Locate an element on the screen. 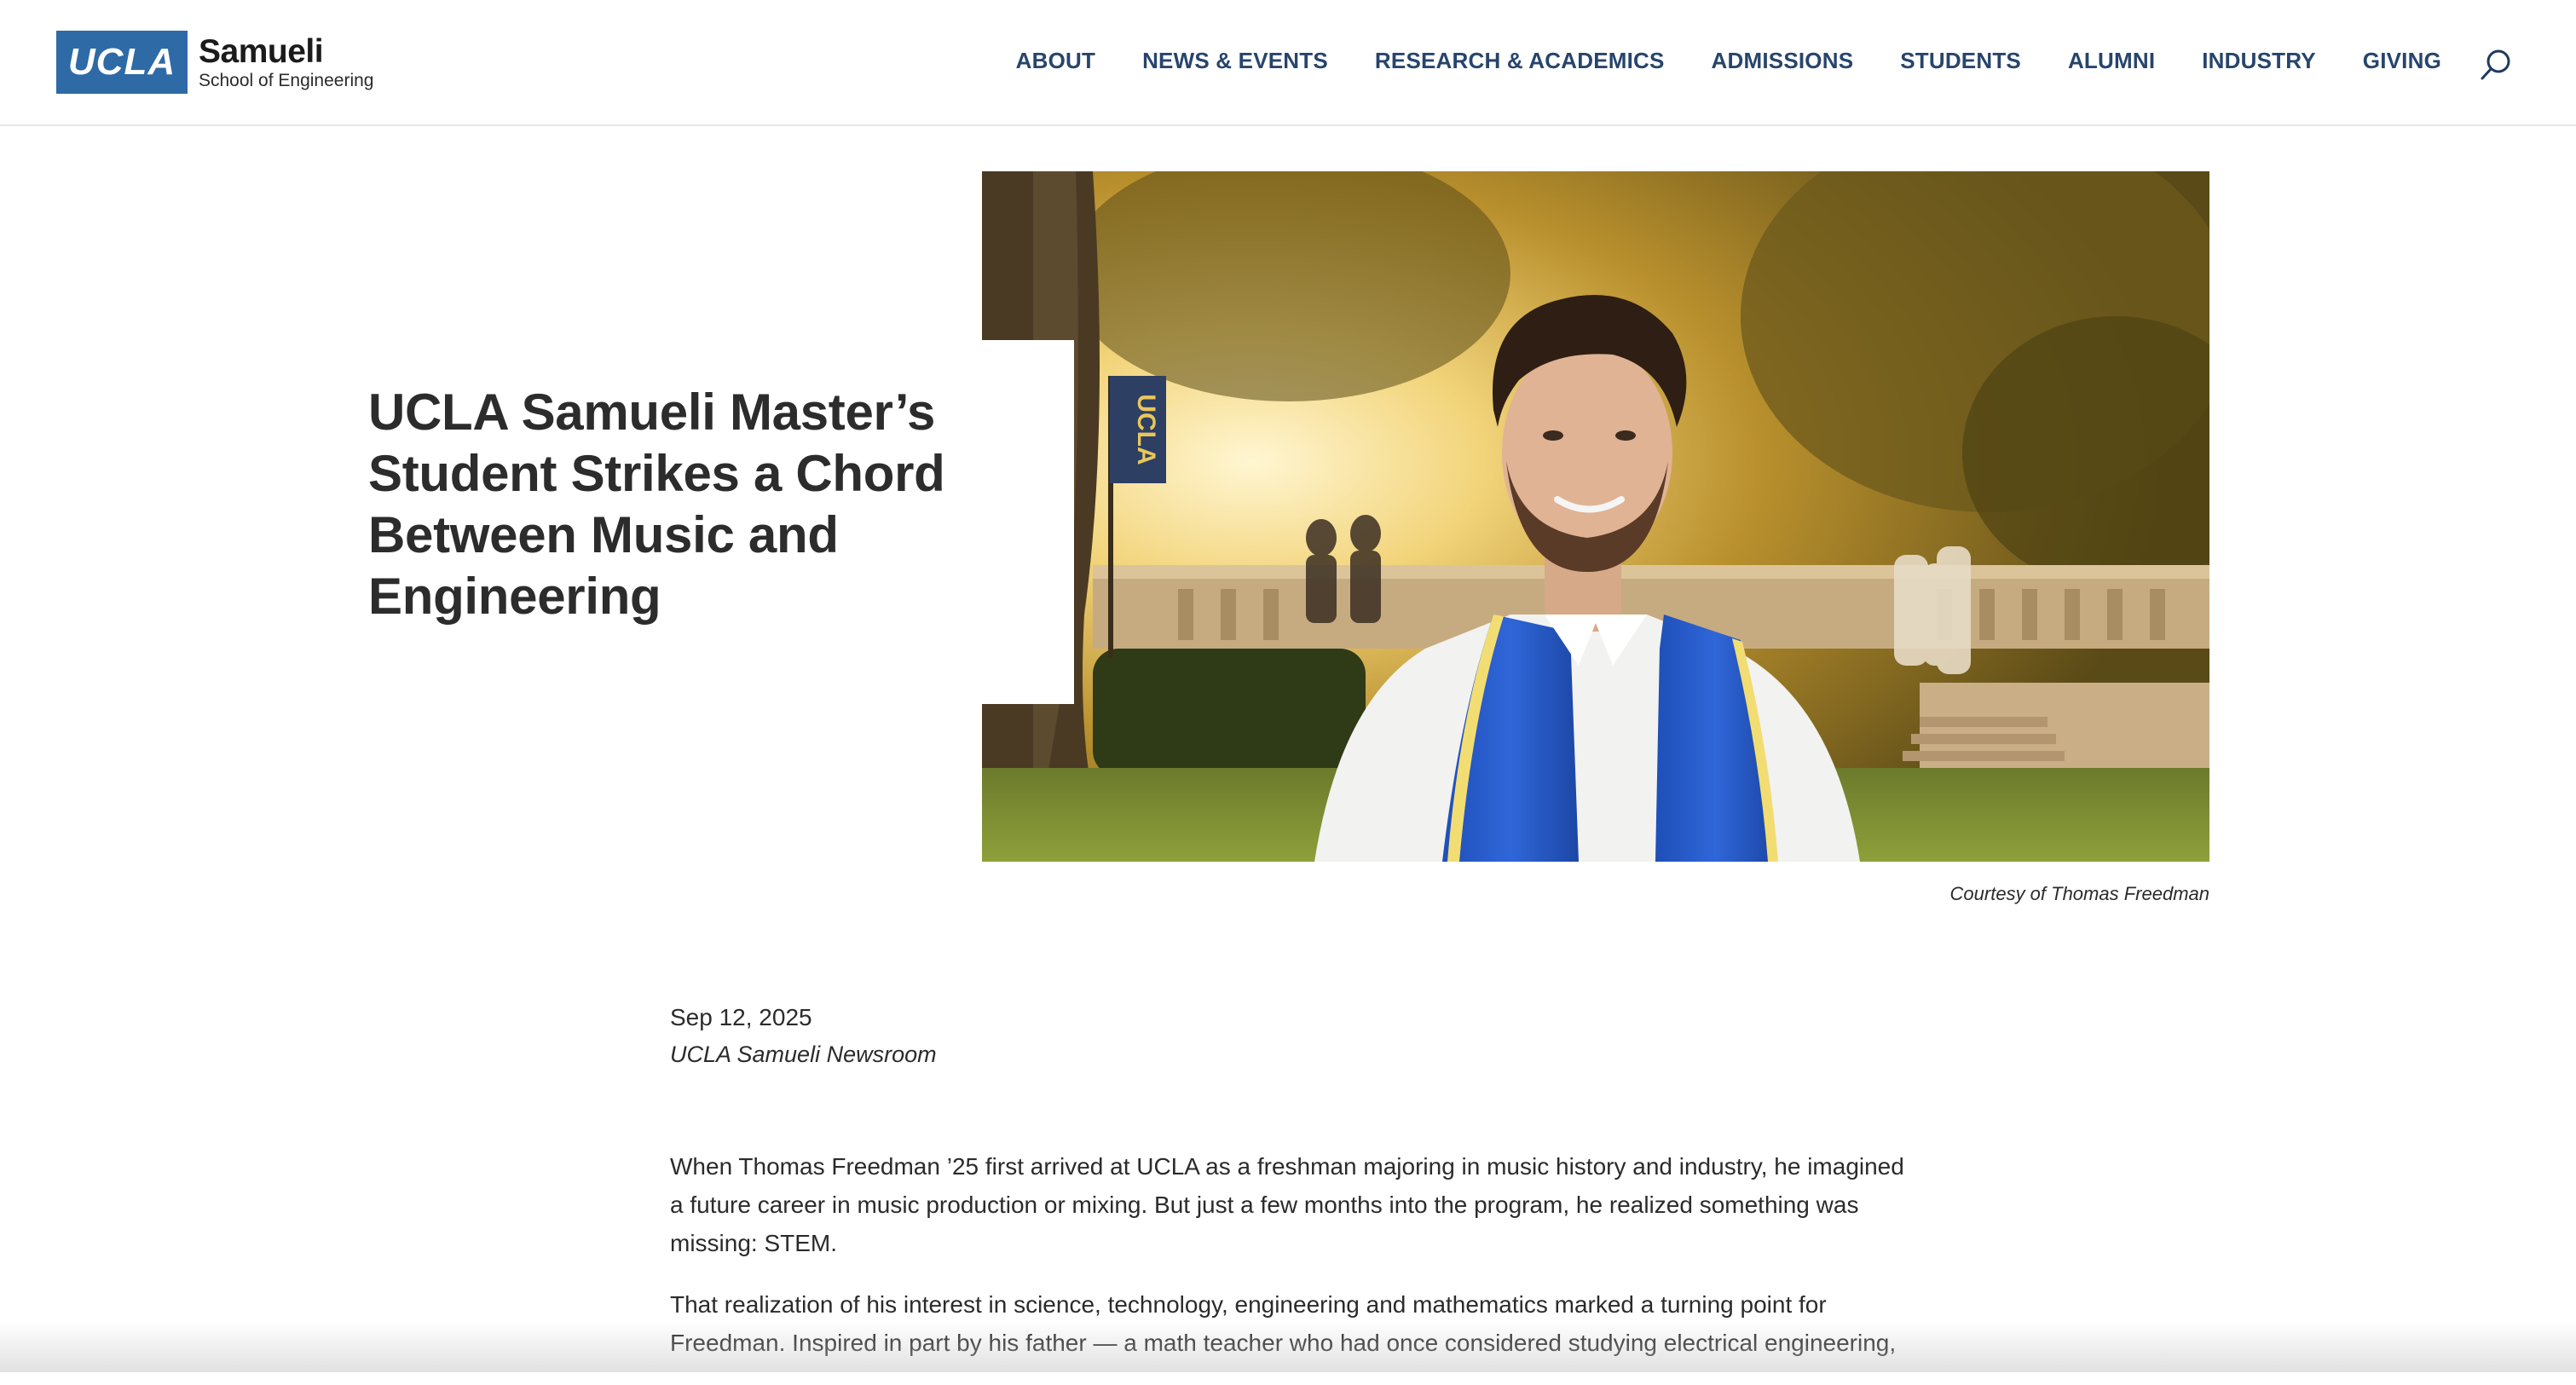 The width and height of the screenshot is (2576, 1385). nav-item-industry: INDUSTRY is located at coordinates (2259, 61).